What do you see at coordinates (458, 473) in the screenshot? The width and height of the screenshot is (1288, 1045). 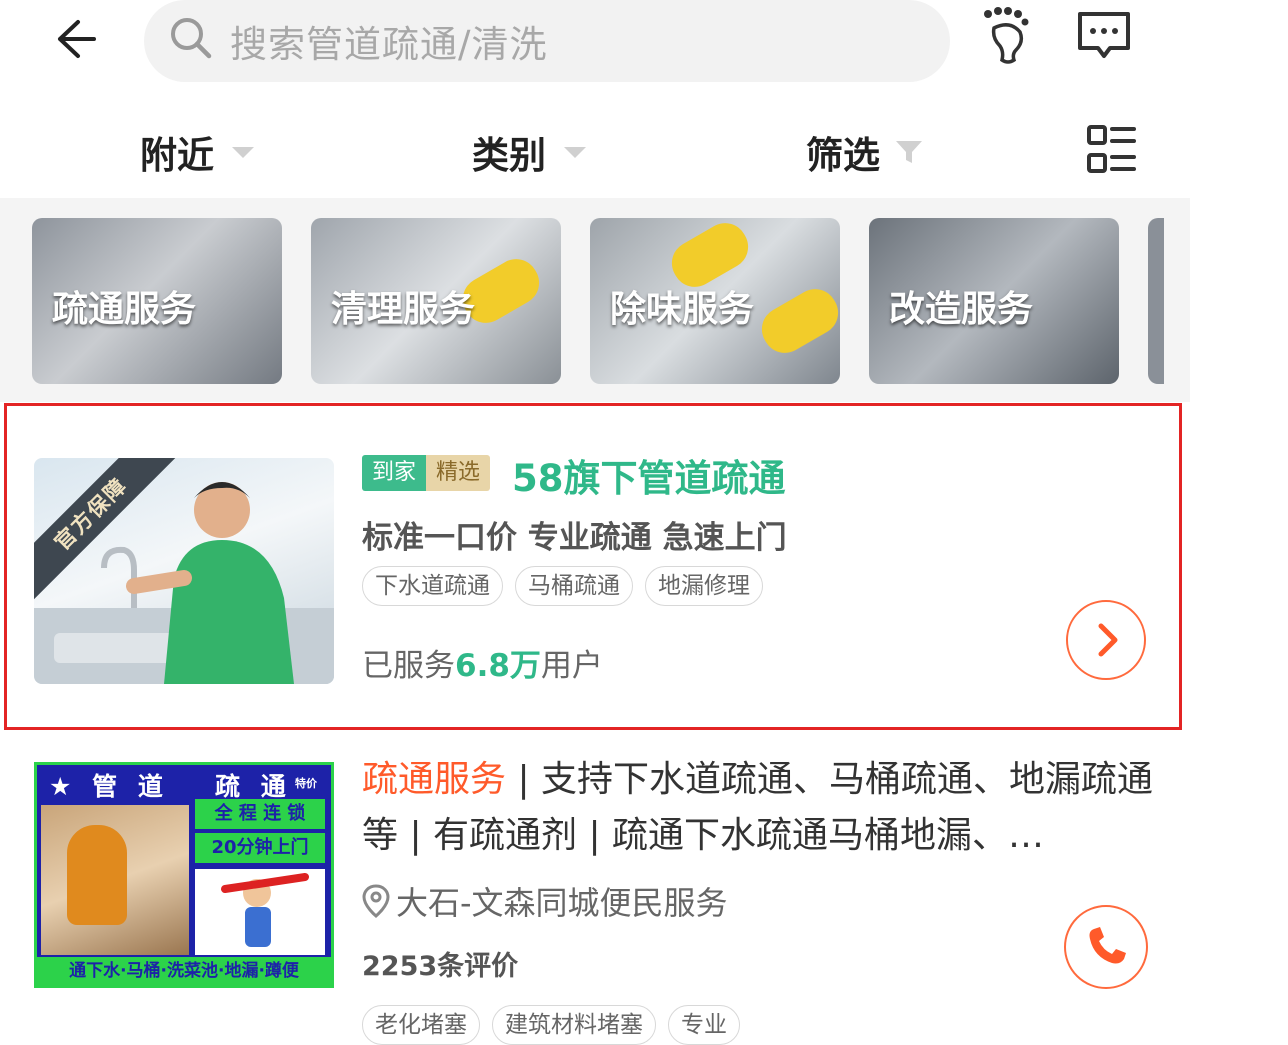 I see `tag-selected: 精选` at bounding box center [458, 473].